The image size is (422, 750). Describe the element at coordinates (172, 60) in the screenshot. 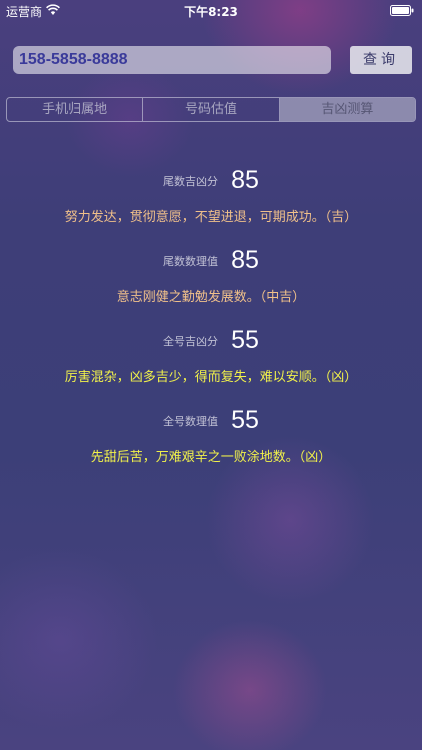

I see `phone-number-input: 158-5858-8888` at that location.